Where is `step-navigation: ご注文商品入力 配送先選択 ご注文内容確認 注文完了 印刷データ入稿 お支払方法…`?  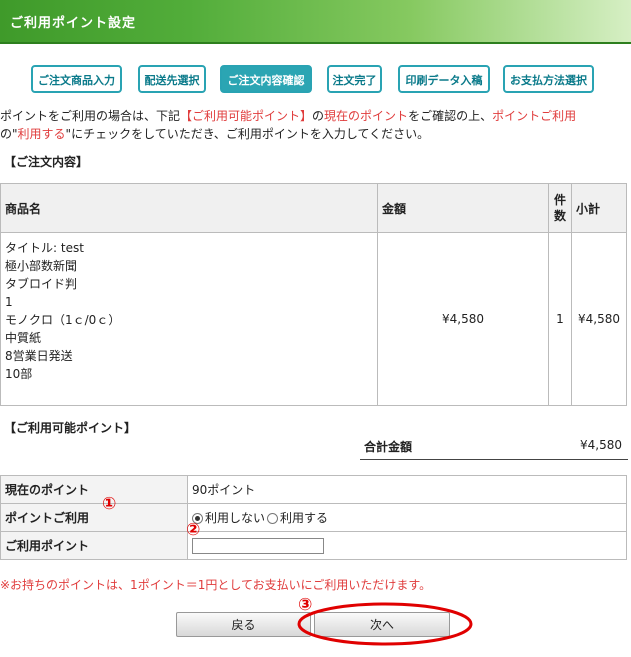
step-navigation: ご注文商品入力 配送先選択 ご注文内容確認 注文完了 印刷データ入稿 お支払方法… is located at coordinates (315, 80).